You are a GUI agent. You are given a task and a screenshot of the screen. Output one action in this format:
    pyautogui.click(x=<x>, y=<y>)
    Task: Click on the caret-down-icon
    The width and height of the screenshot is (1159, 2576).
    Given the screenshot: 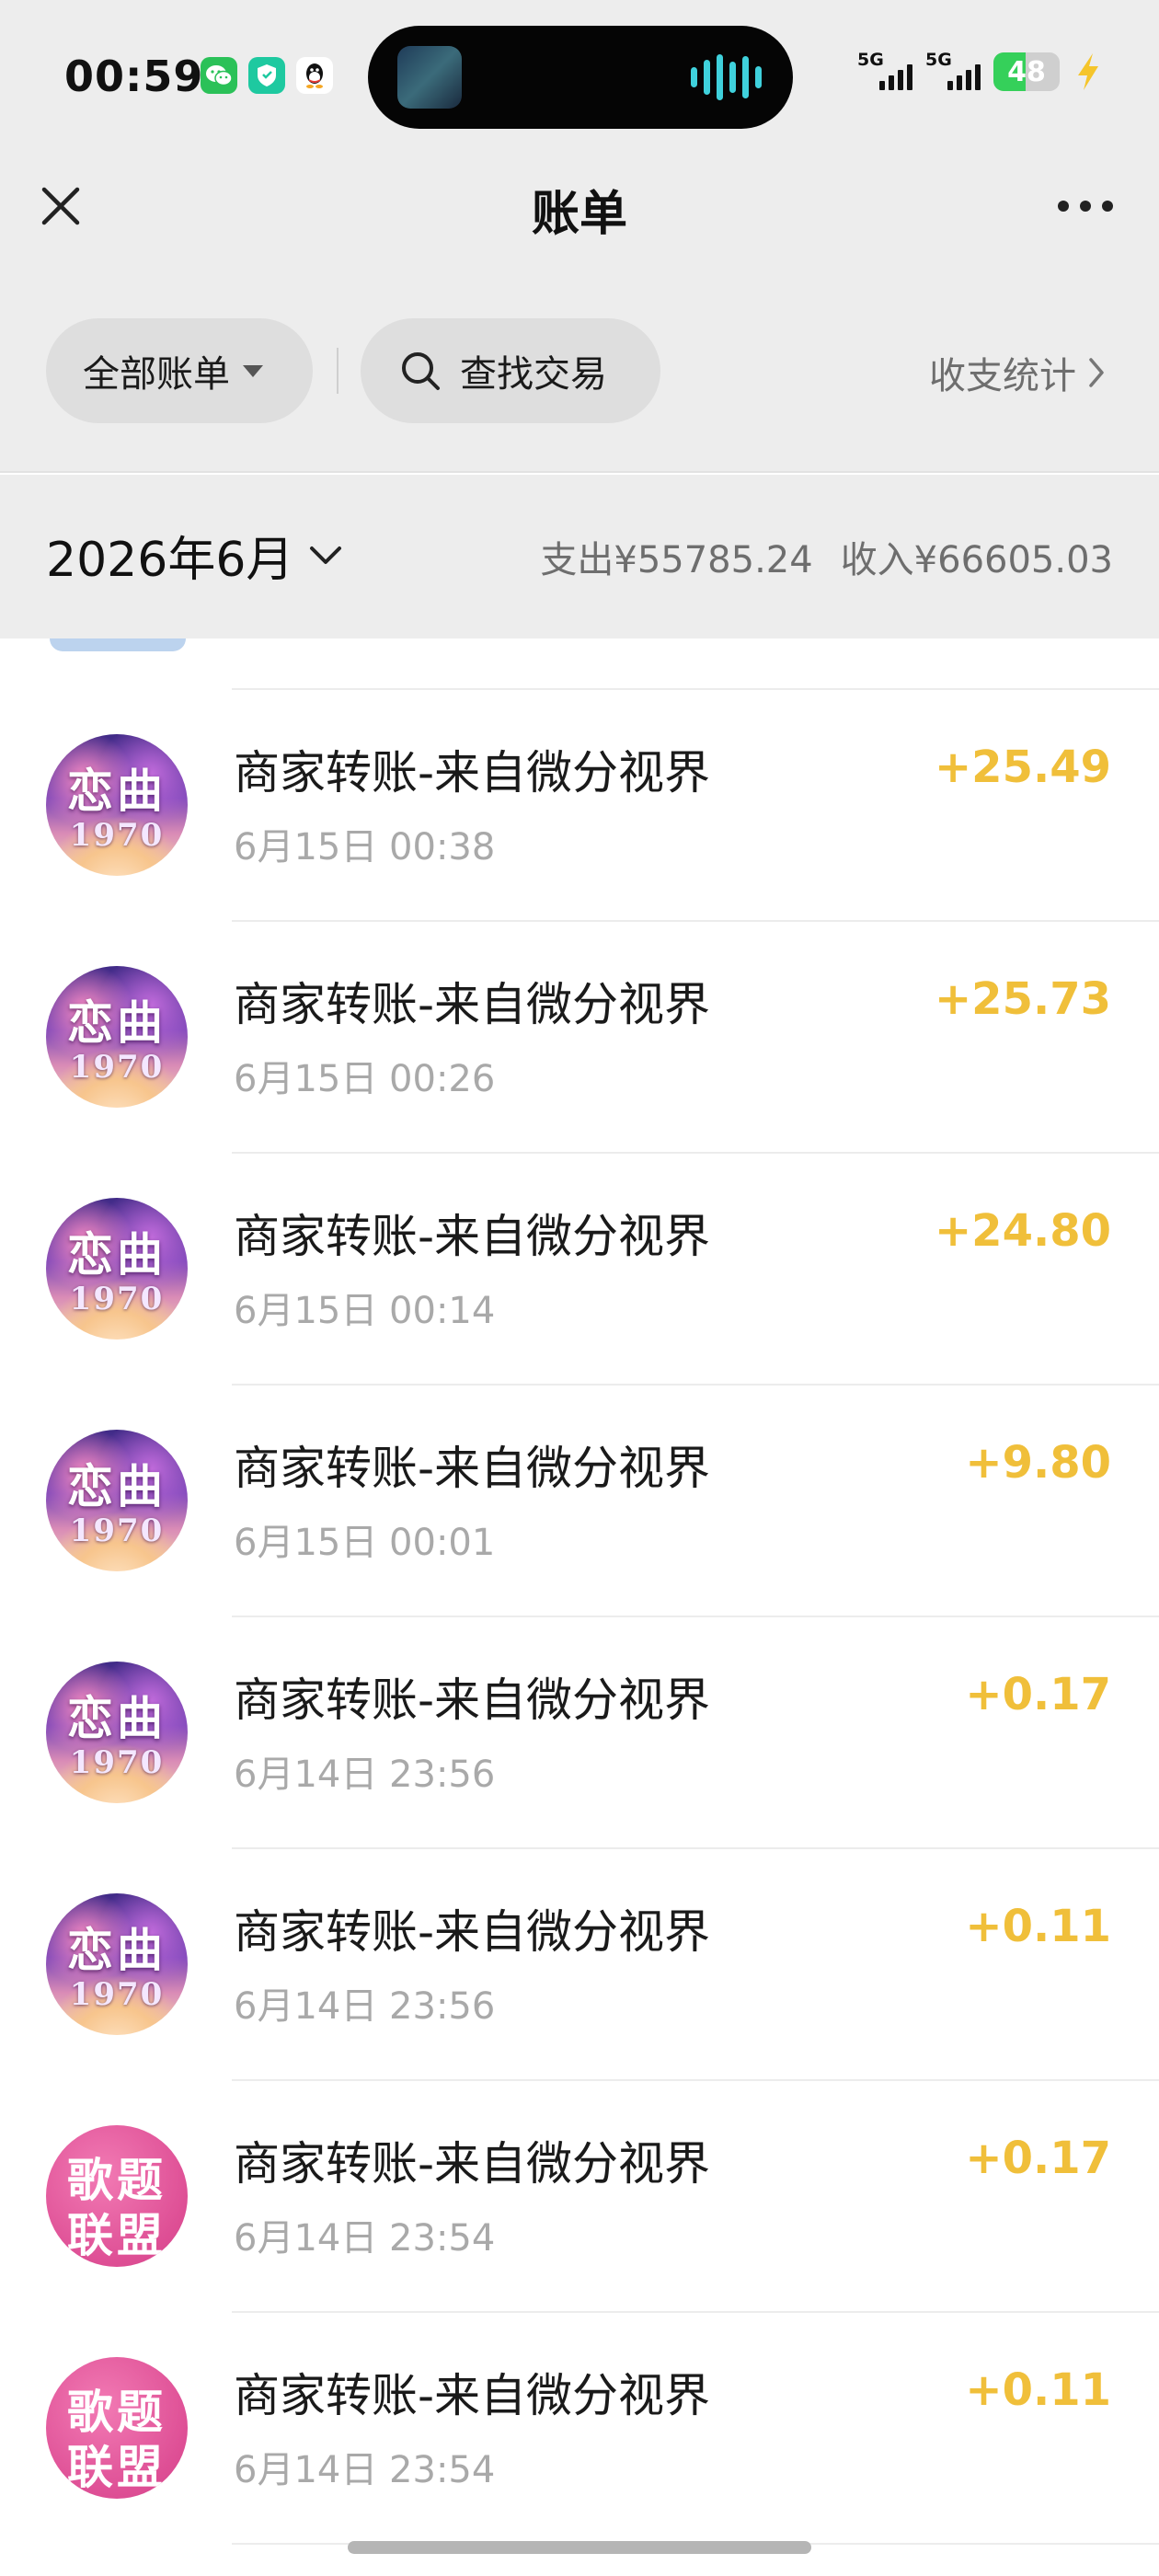 What is the action you would take?
    pyautogui.click(x=253, y=370)
    